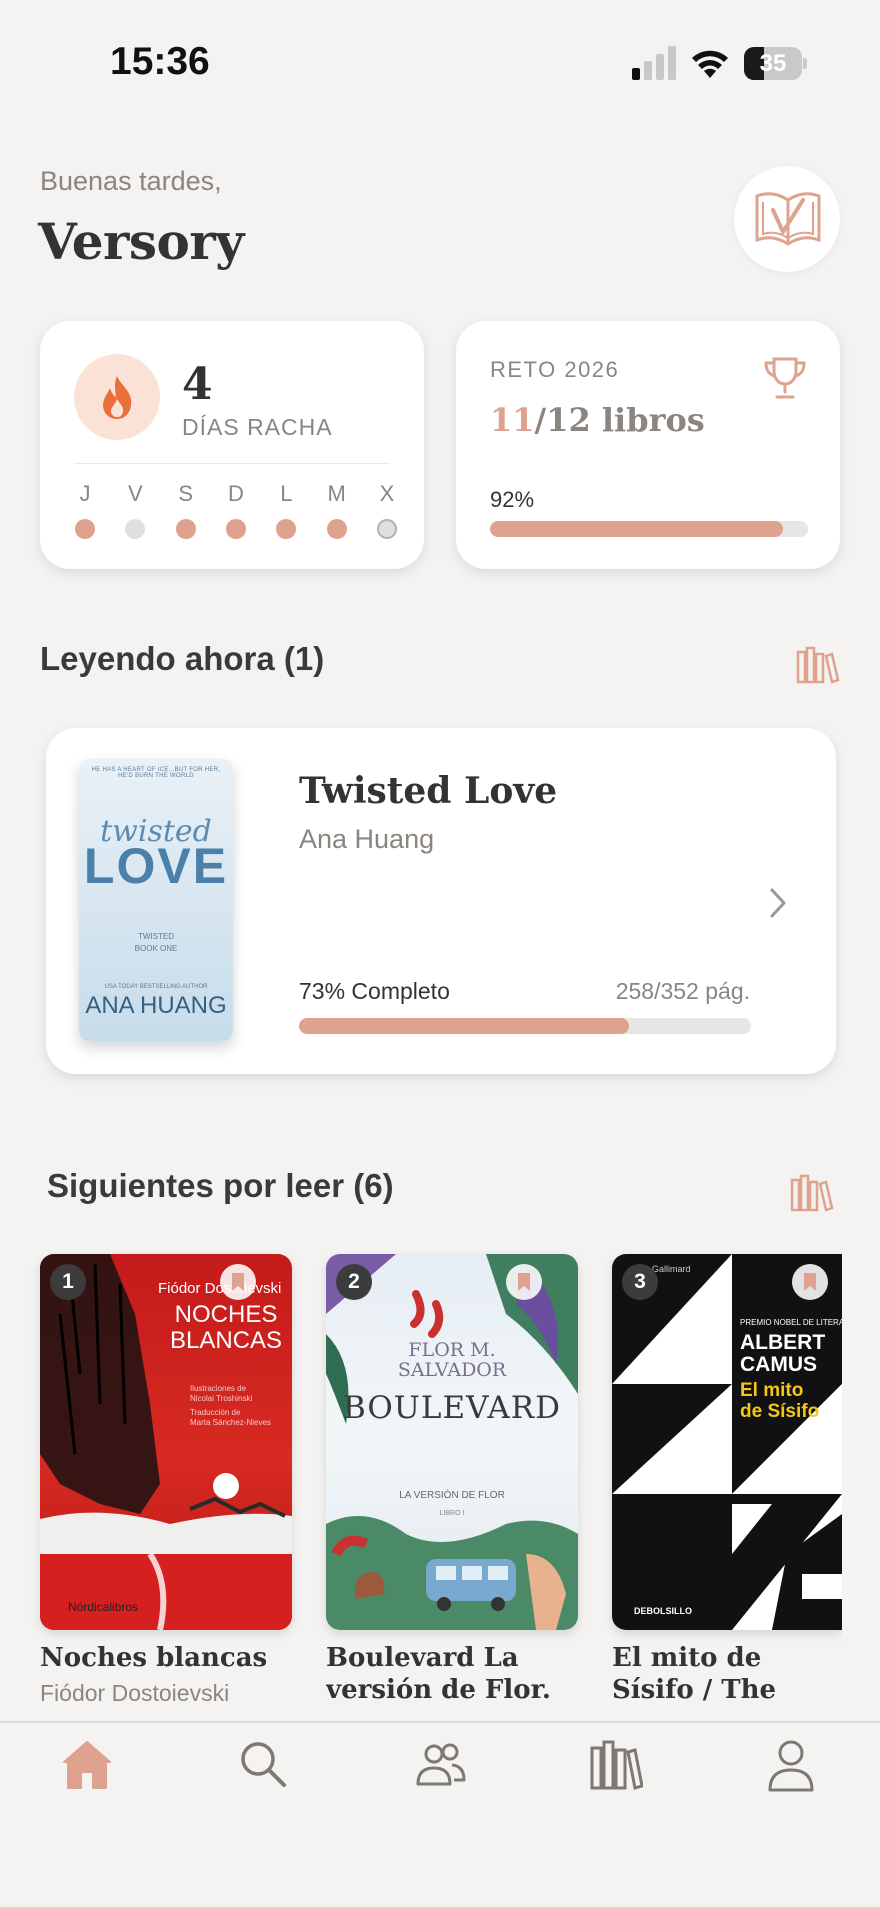 This screenshot has width=880, height=1907. Describe the element at coordinates (428, 791) in the screenshot. I see `current-book-title: Twisted Love` at that location.